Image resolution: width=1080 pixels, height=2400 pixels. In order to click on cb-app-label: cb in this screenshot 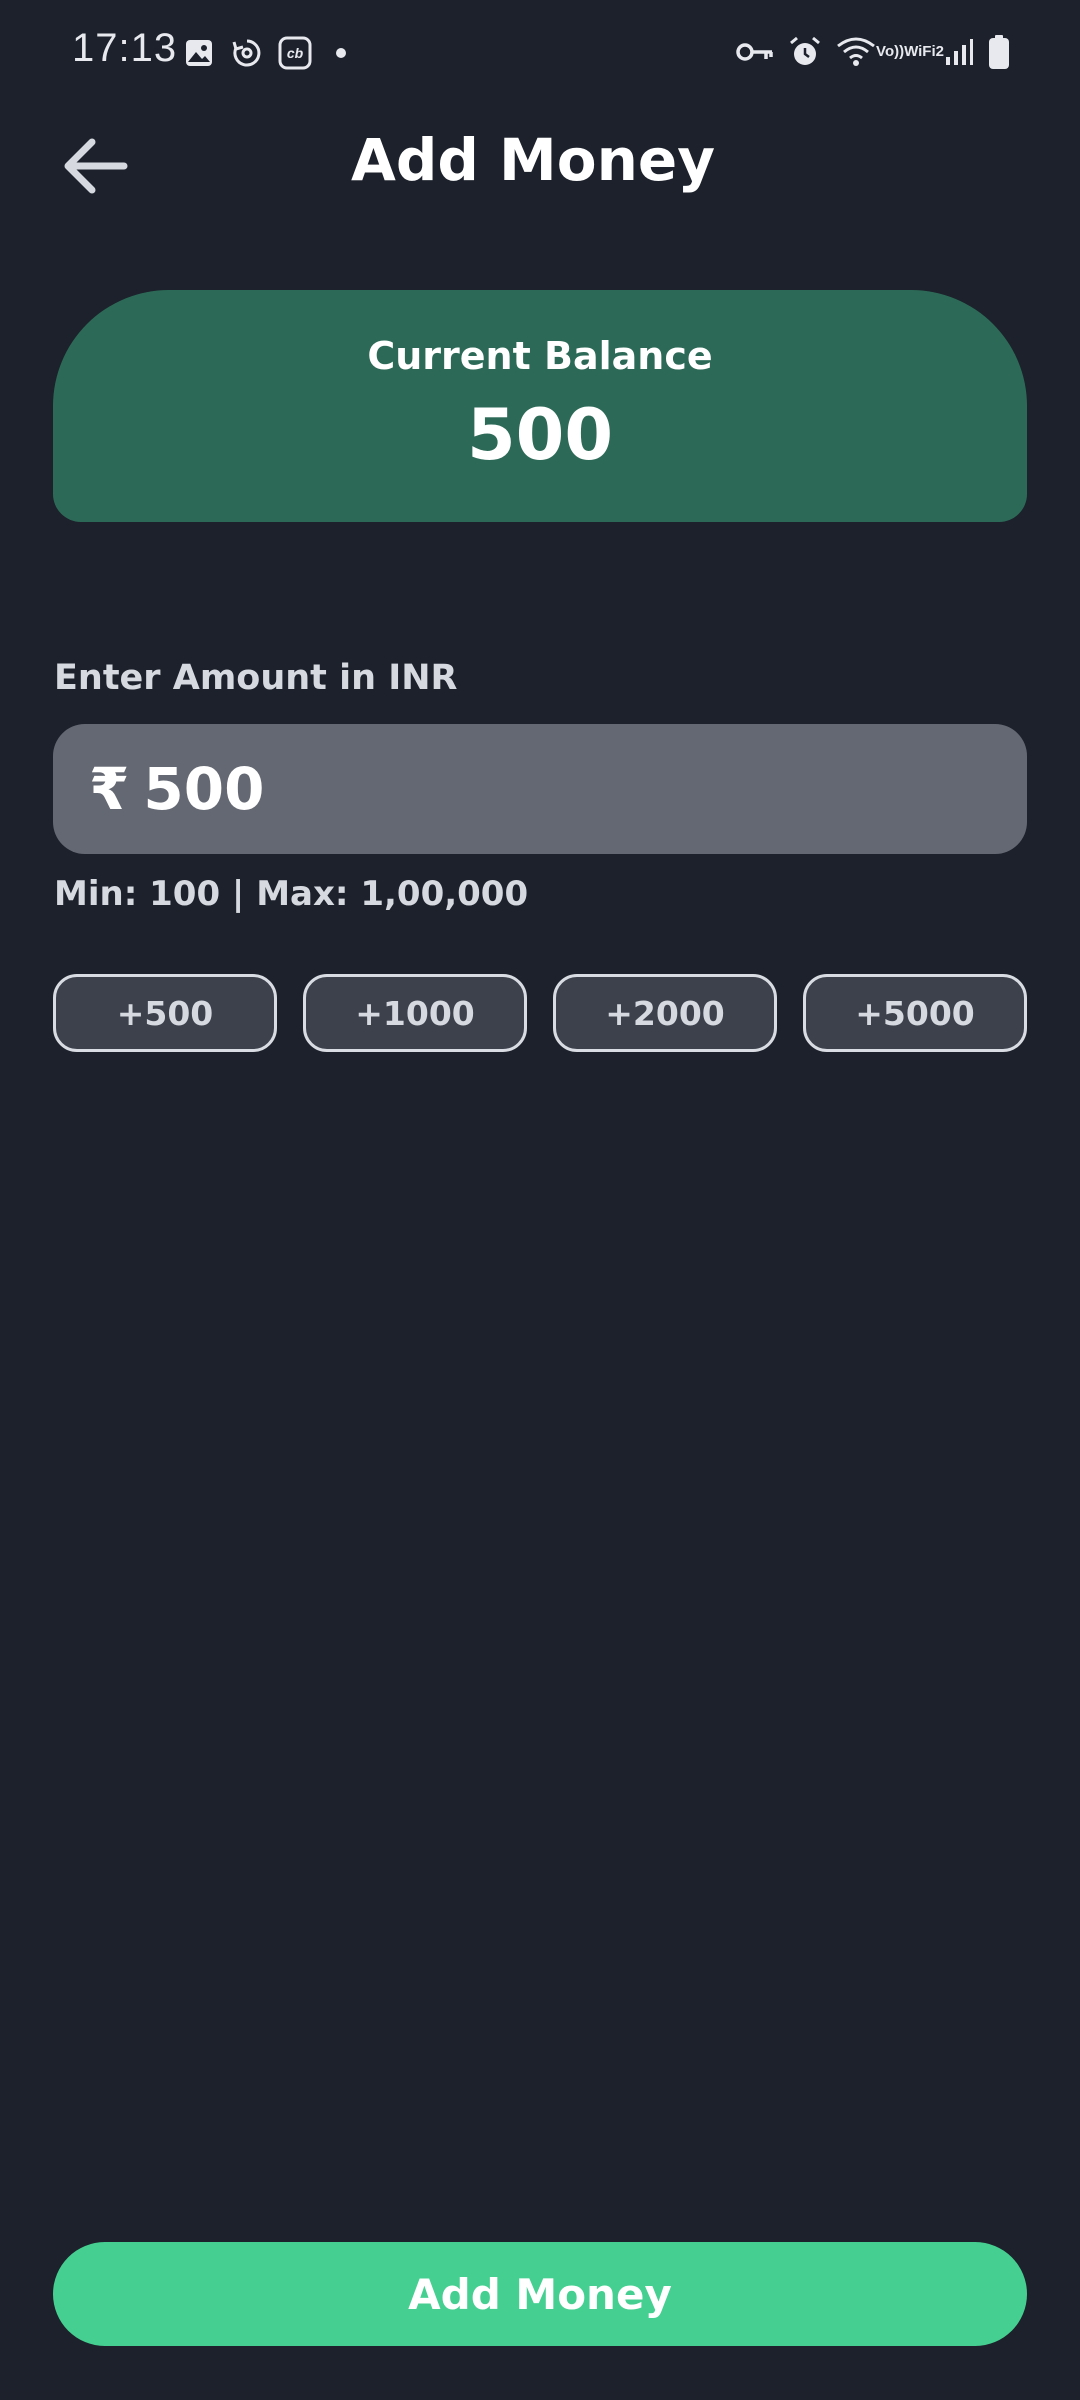, I will do `click(295, 53)`.